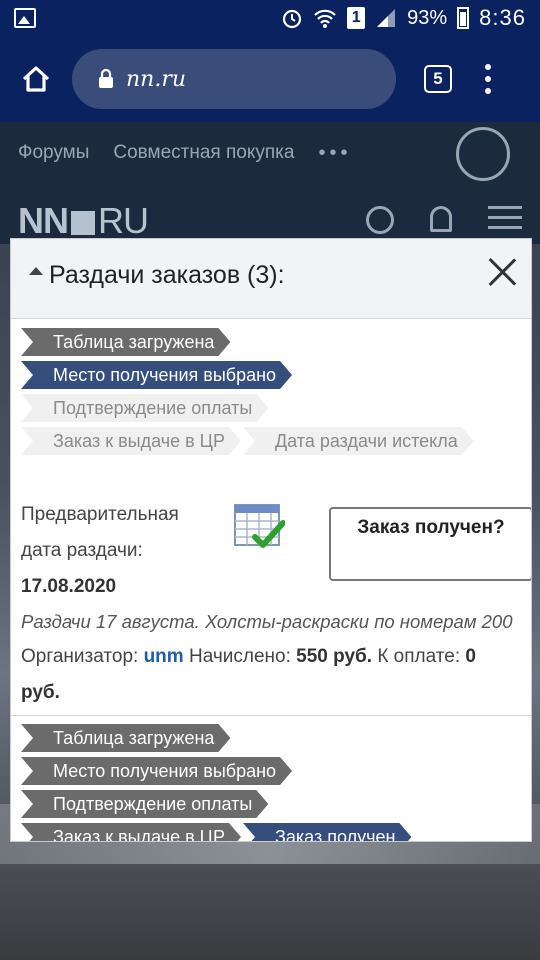 The image size is (540, 960). I want to click on modal-title: Раздачи заказов (3):, so click(167, 275).